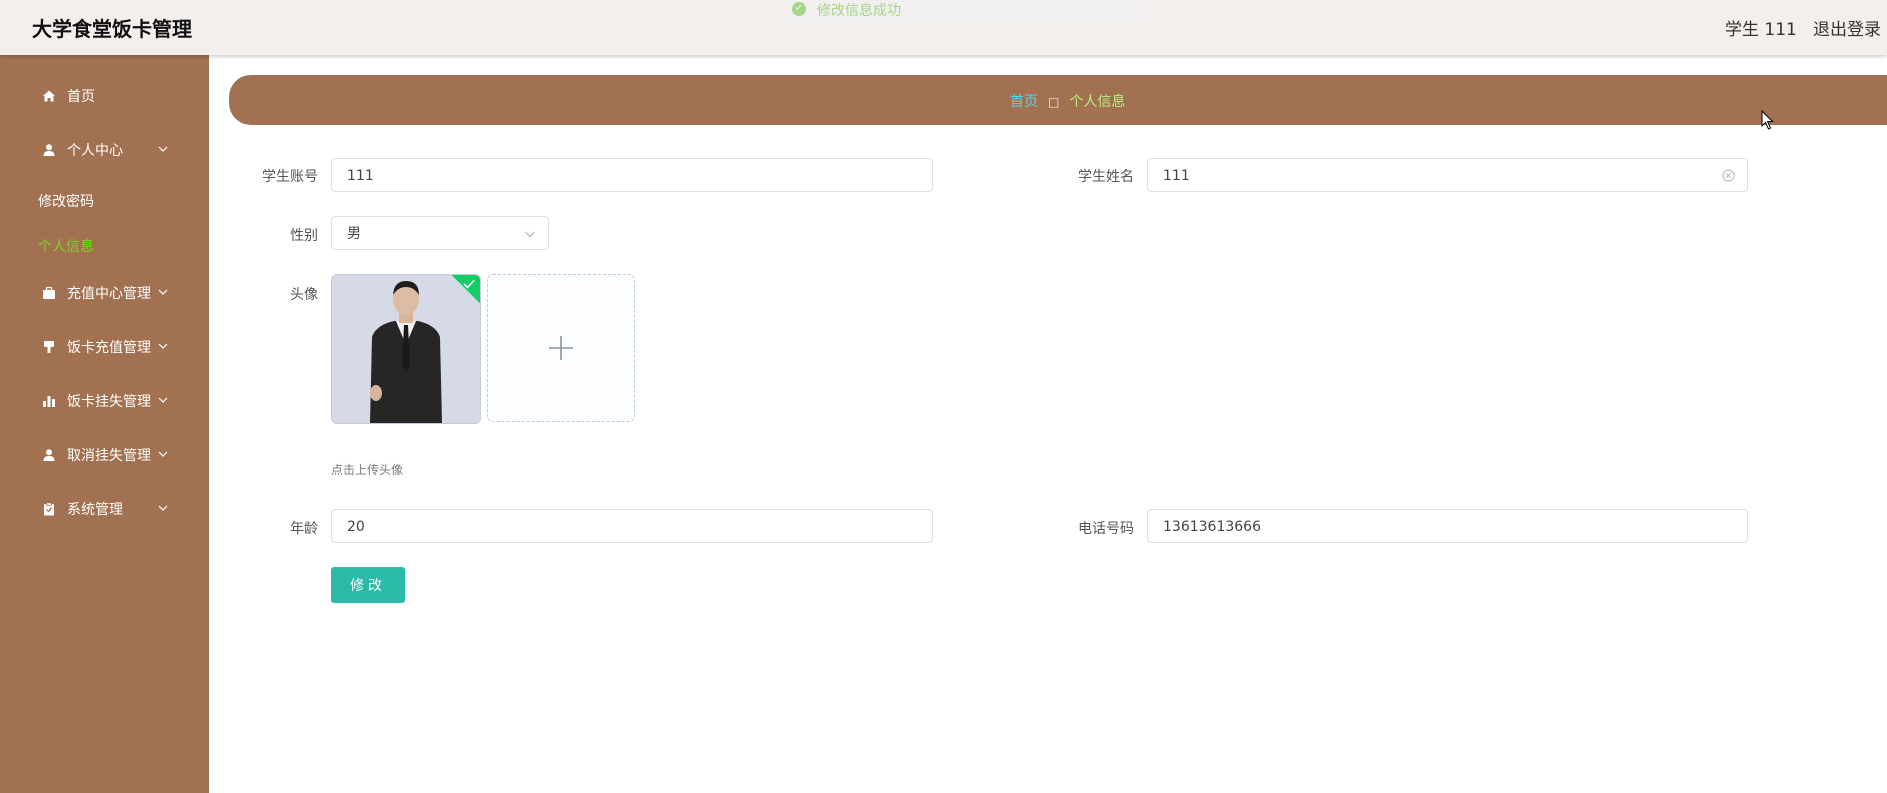 The width and height of the screenshot is (1887, 793). Describe the element at coordinates (66, 201) in the screenshot. I see `sidebar-subitem-change-password: 修改密码` at that location.